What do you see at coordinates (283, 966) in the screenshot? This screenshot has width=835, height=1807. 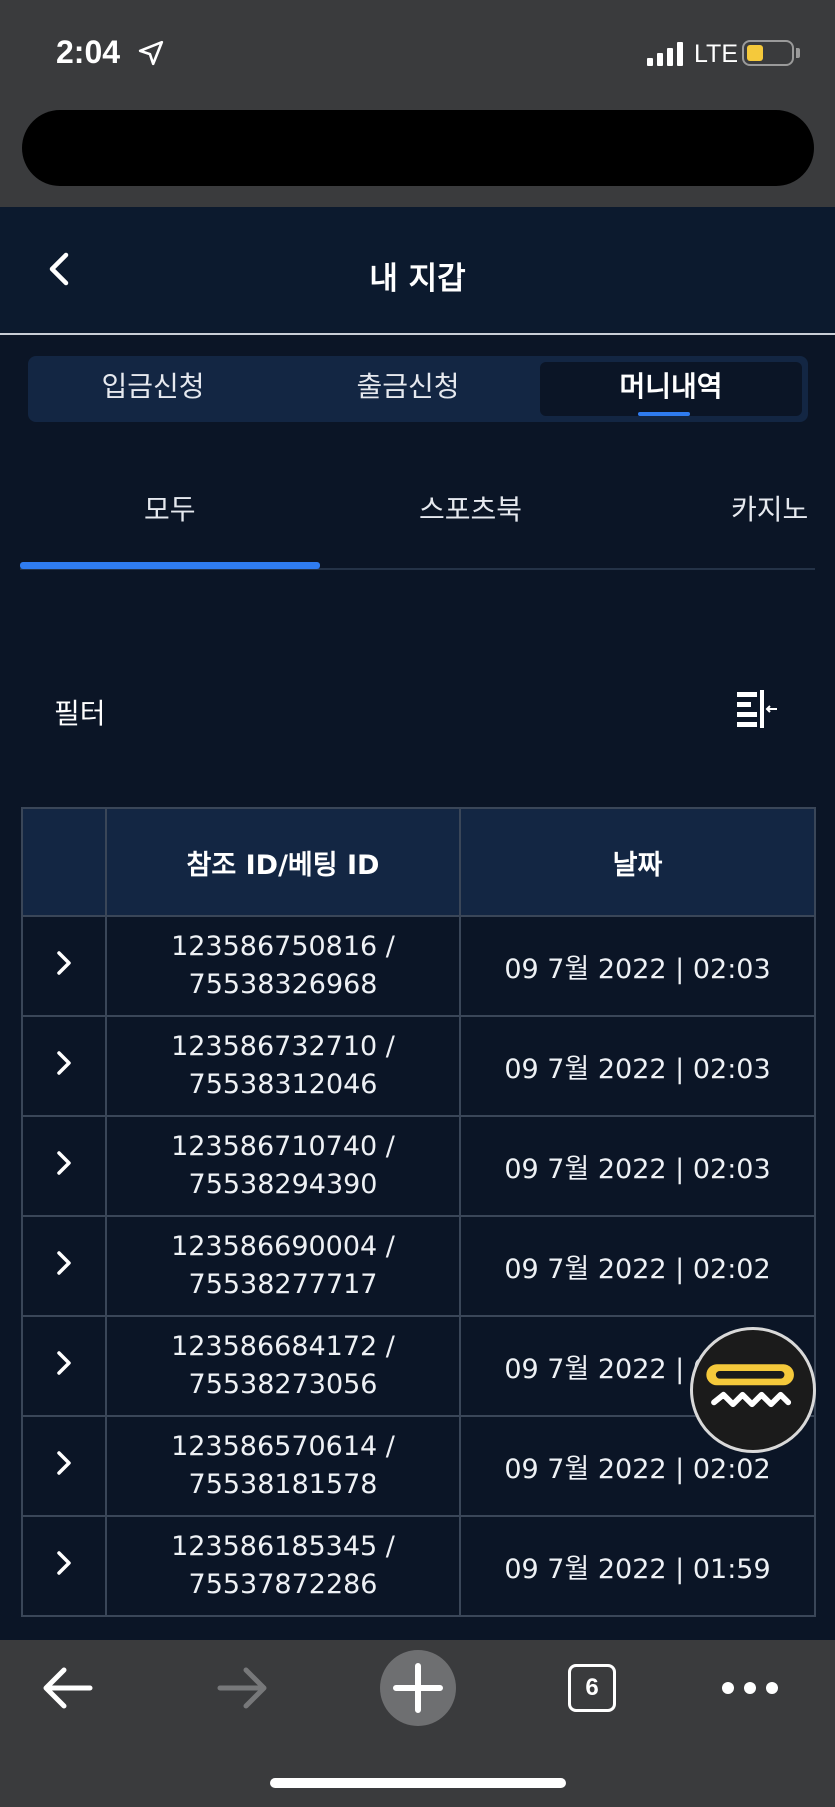 I see `ref-bet-id-cell: 123586750816 / 75538326968` at bounding box center [283, 966].